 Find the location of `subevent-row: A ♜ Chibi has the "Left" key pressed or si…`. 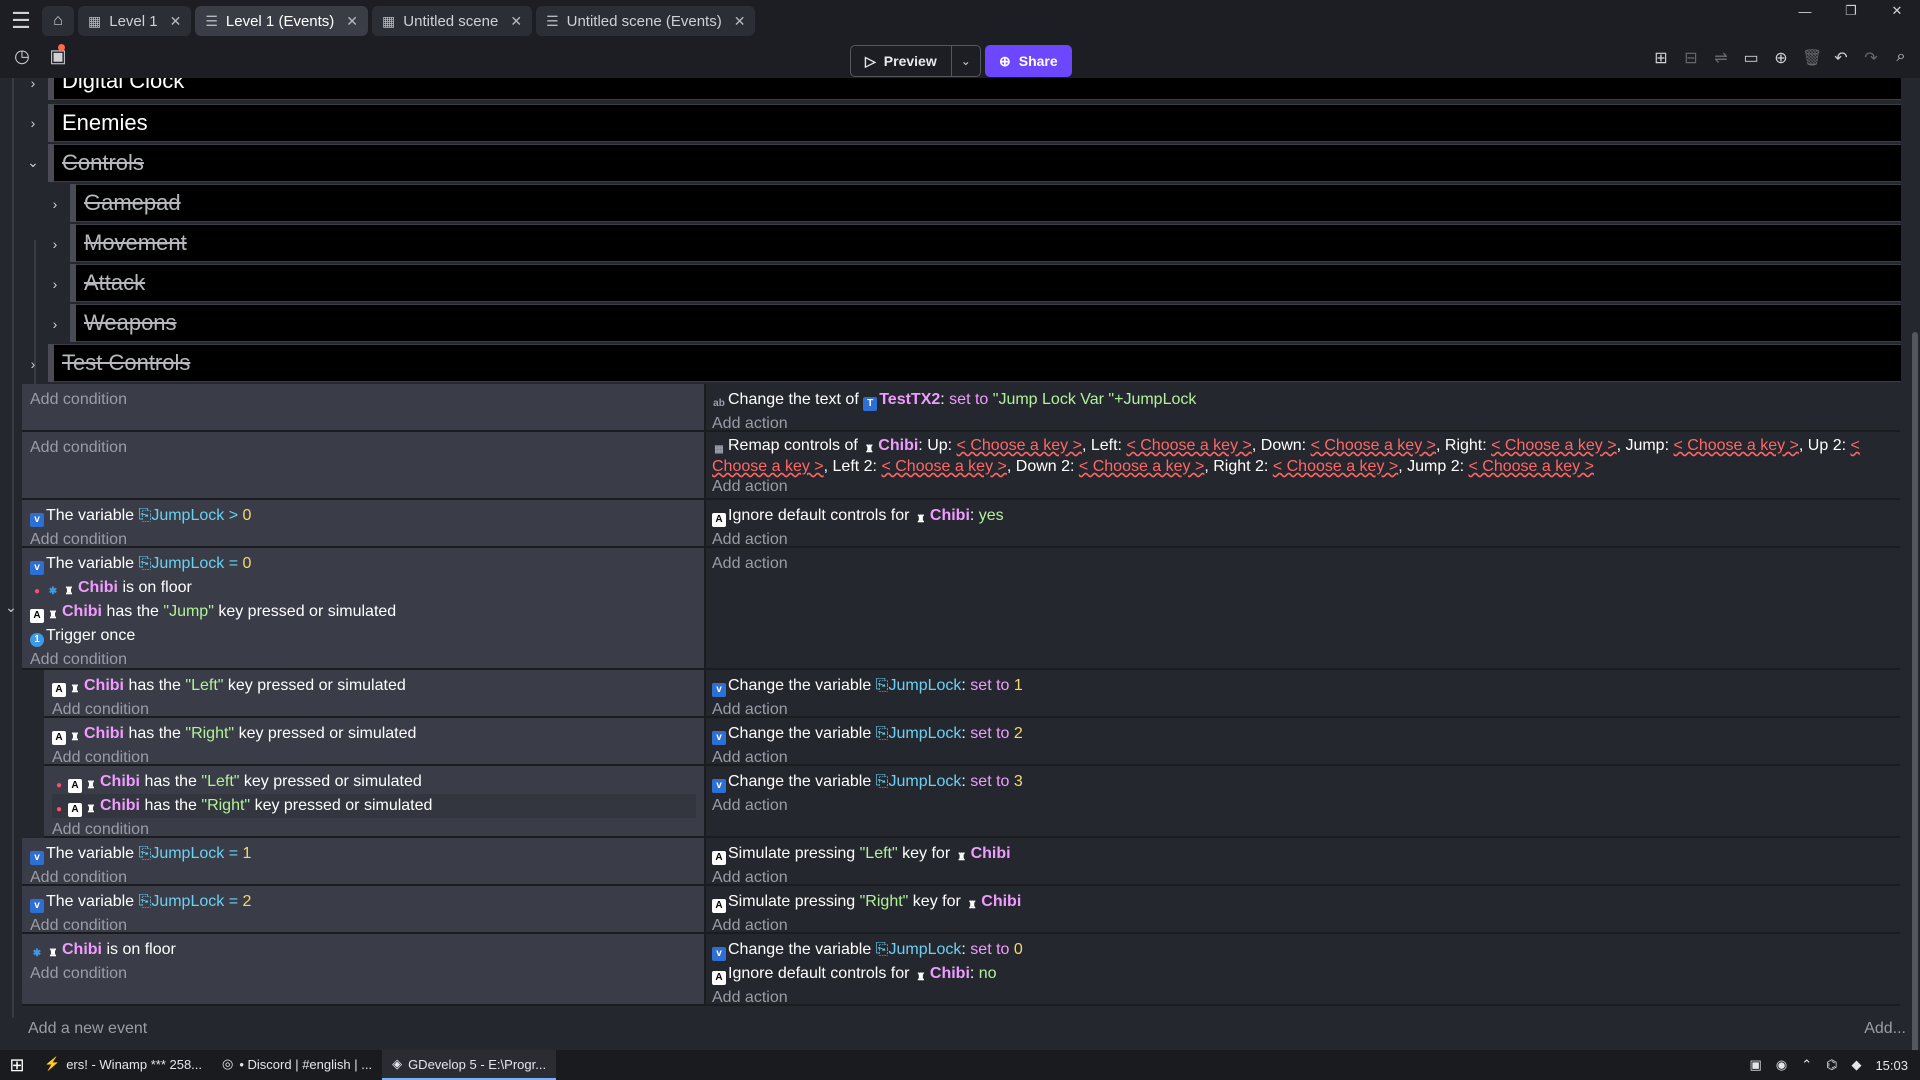

subevent-row: A ♜ Chibi has the "Left" key pressed or si… is located at coordinates (972, 694).